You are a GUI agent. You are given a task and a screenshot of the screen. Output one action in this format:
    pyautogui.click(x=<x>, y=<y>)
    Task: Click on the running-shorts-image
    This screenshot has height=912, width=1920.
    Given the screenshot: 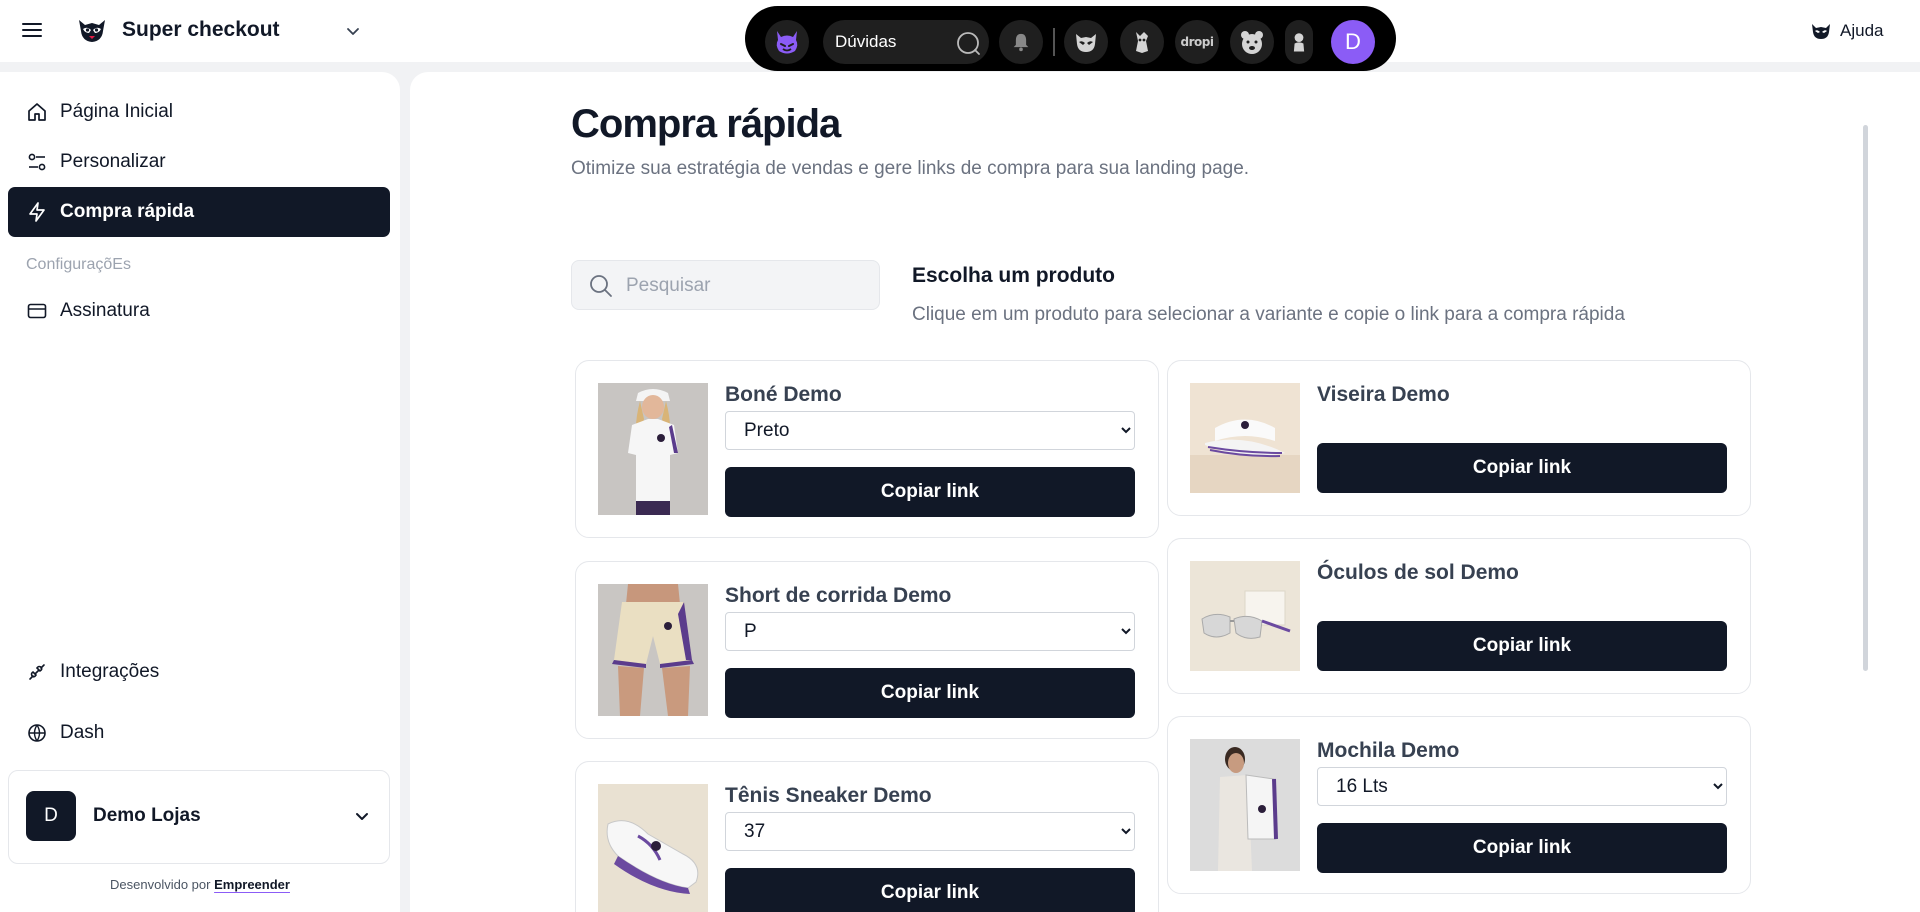 What is the action you would take?
    pyautogui.click(x=653, y=650)
    